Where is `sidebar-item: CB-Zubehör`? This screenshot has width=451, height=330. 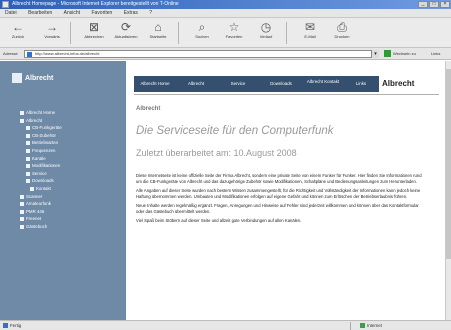
sidebar-item: CB-Zubehör is located at coordinates (70, 136).